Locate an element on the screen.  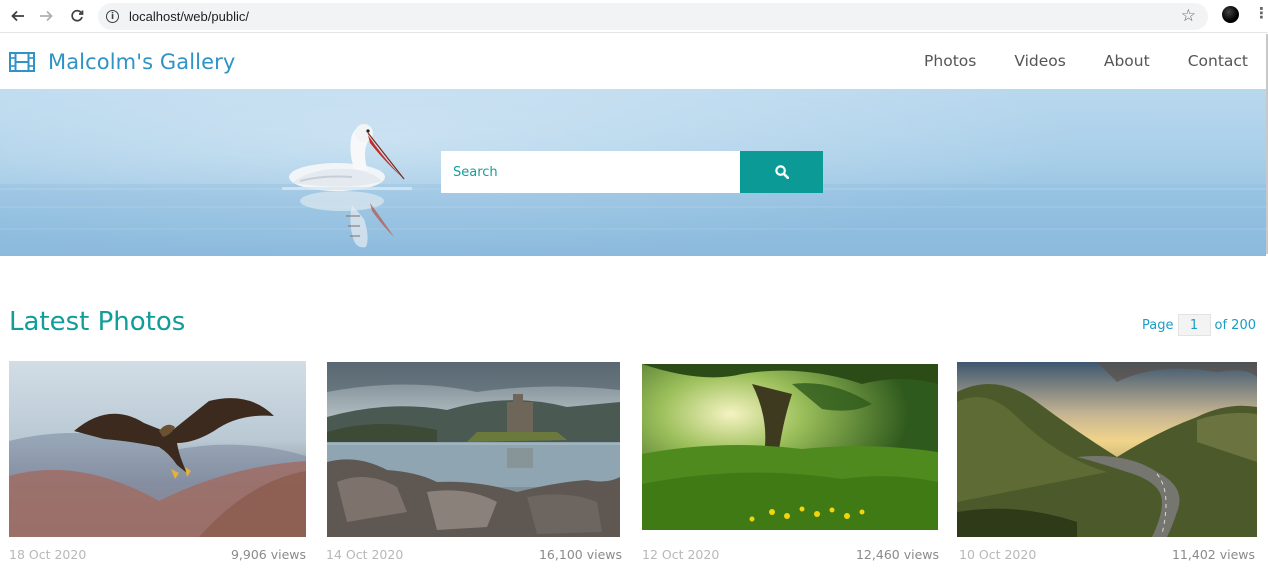
photo-date: 18 Oct 2020 is located at coordinates (48, 554).